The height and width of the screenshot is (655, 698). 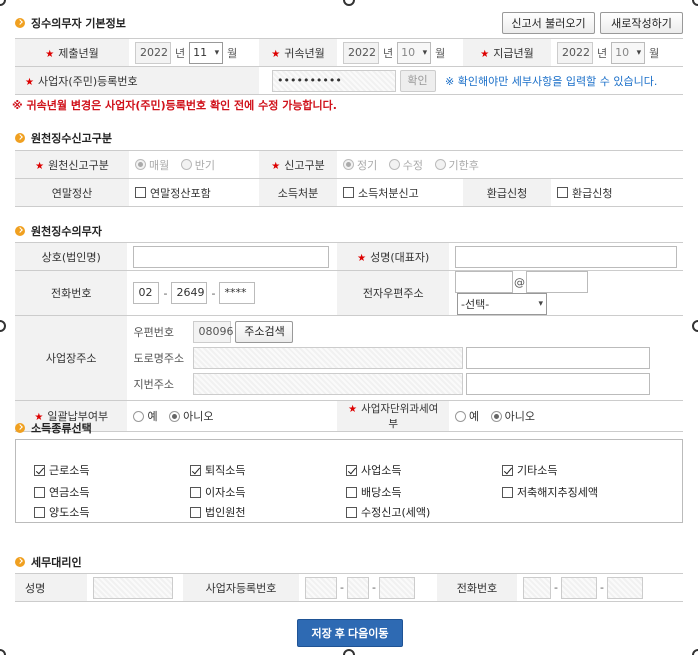 What do you see at coordinates (139, 416) in the screenshot?
I see `radio-lump-yes` at bounding box center [139, 416].